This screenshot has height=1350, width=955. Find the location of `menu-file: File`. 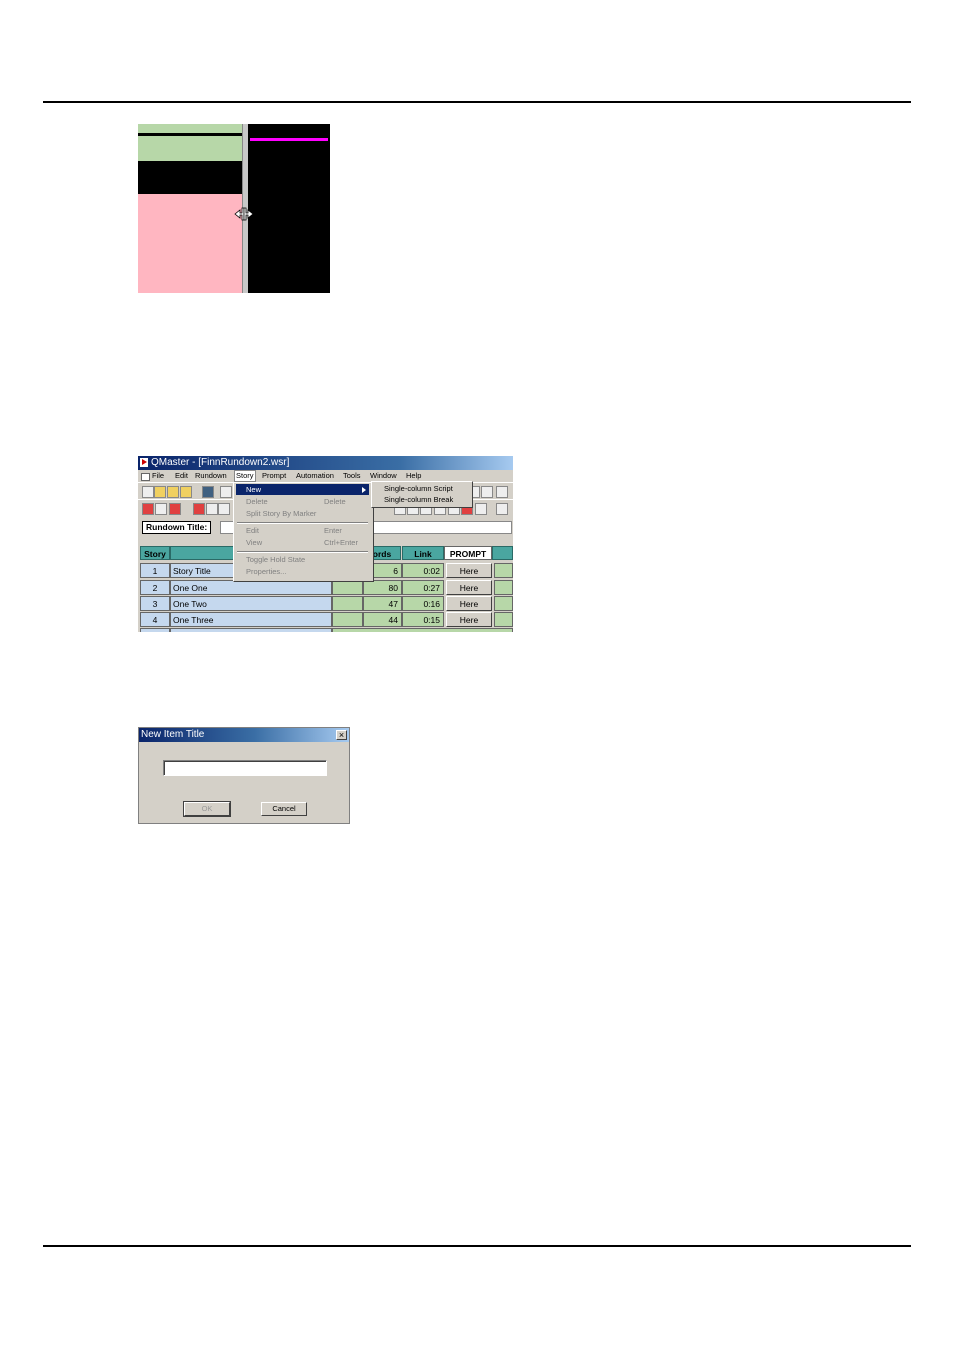

menu-file: File is located at coordinates (158, 476).